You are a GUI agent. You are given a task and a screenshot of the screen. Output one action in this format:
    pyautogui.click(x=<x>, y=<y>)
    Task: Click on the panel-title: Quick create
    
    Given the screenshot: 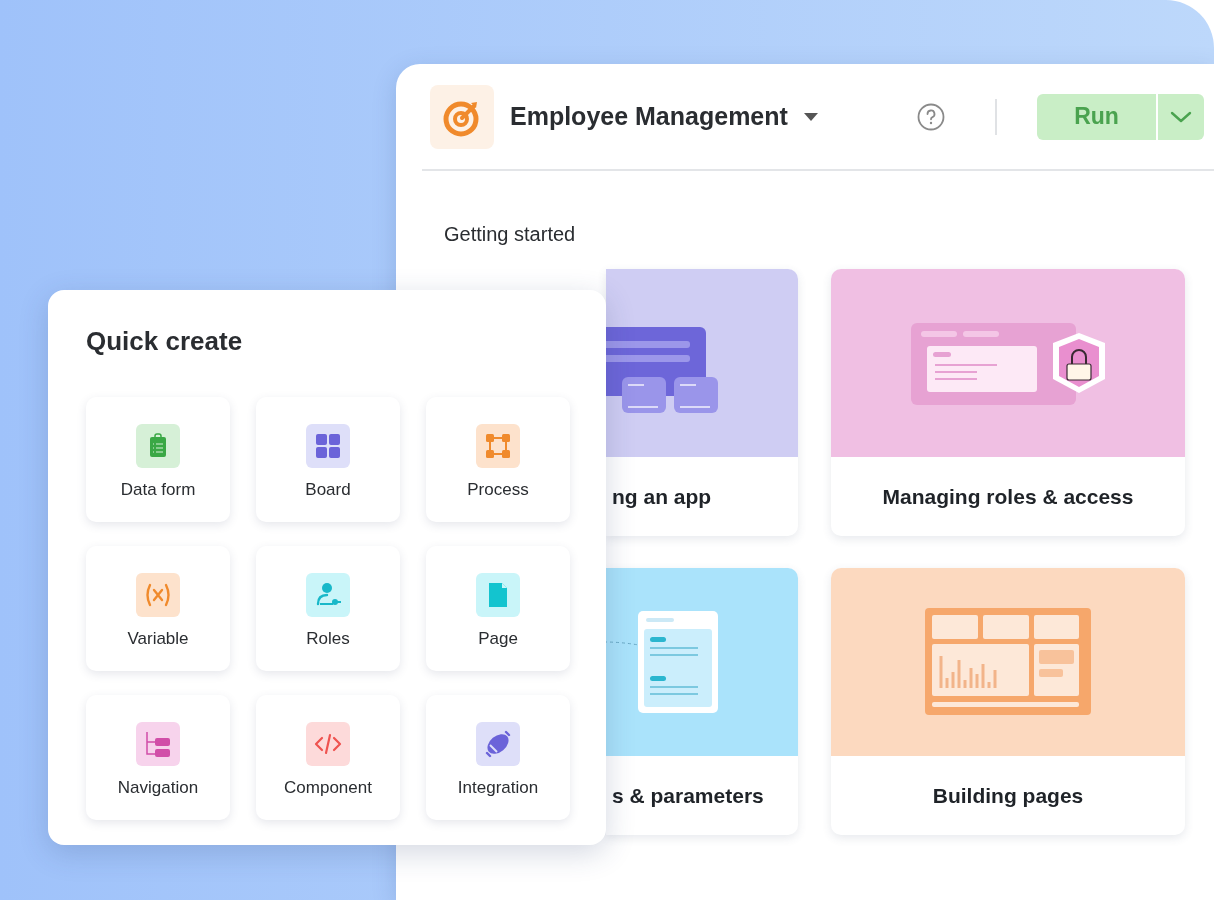 What is the action you would take?
    pyautogui.click(x=165, y=341)
    